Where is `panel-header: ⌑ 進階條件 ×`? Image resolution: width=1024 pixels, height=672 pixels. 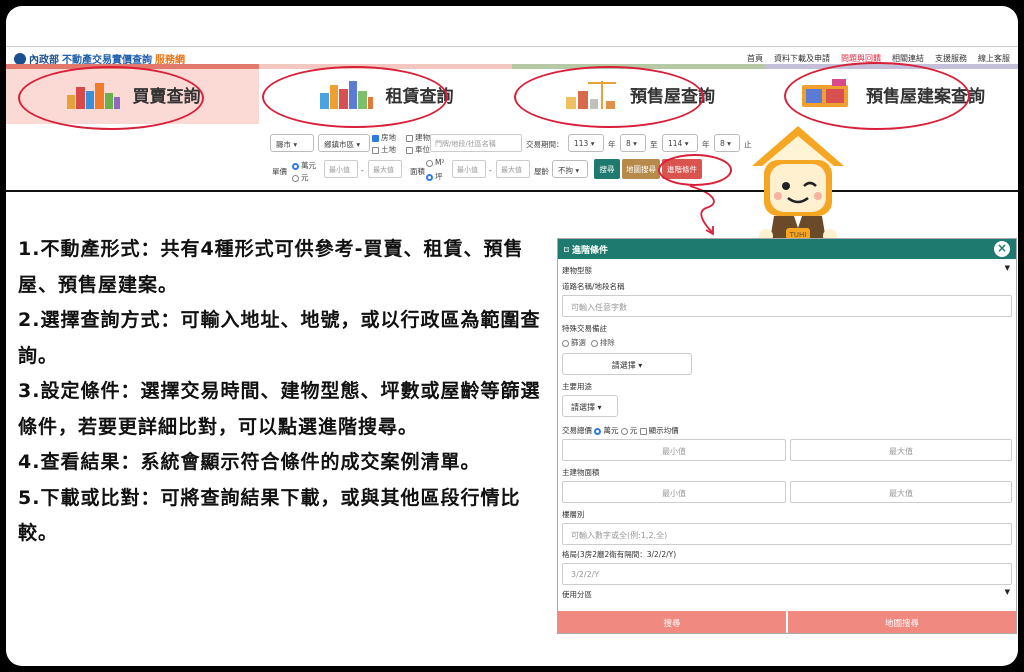
panel-header: ⌑ 進階條件 × is located at coordinates (787, 249).